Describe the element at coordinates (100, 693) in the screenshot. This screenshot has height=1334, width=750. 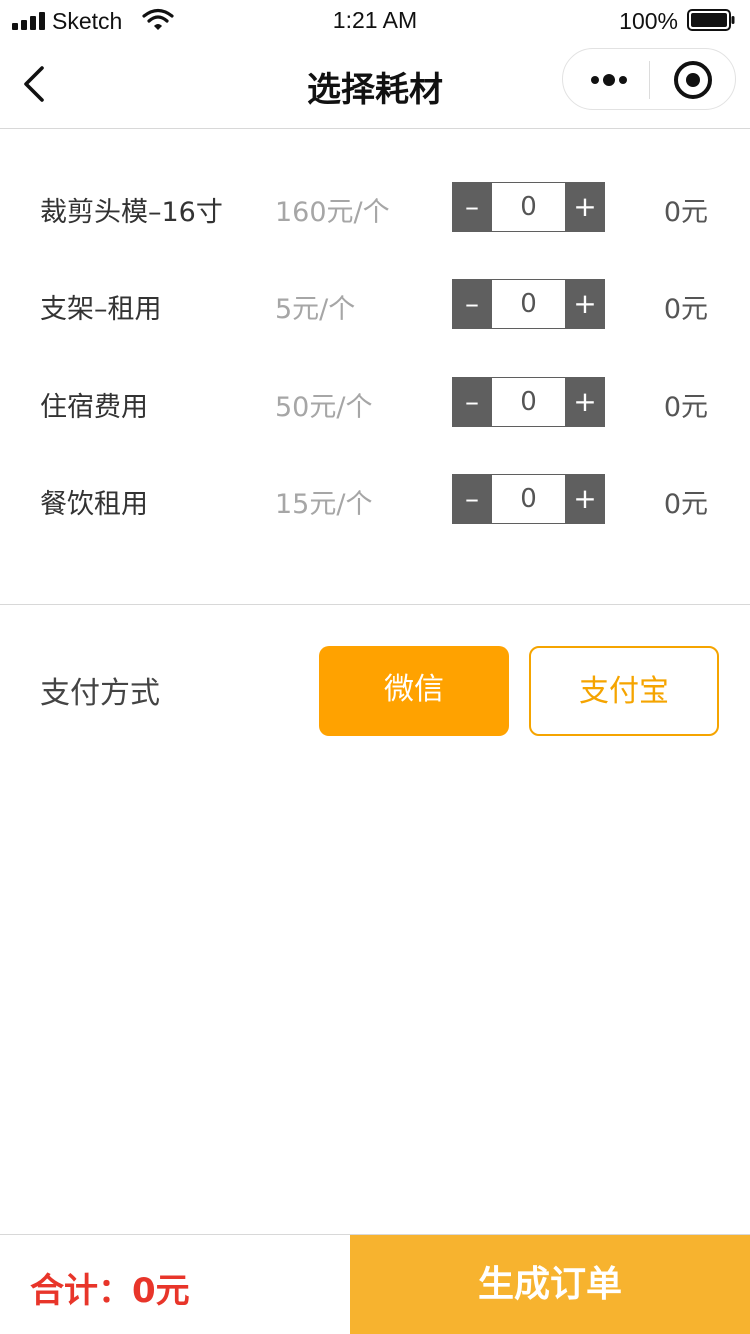
I see `payment-method-label: 支付方式` at that location.